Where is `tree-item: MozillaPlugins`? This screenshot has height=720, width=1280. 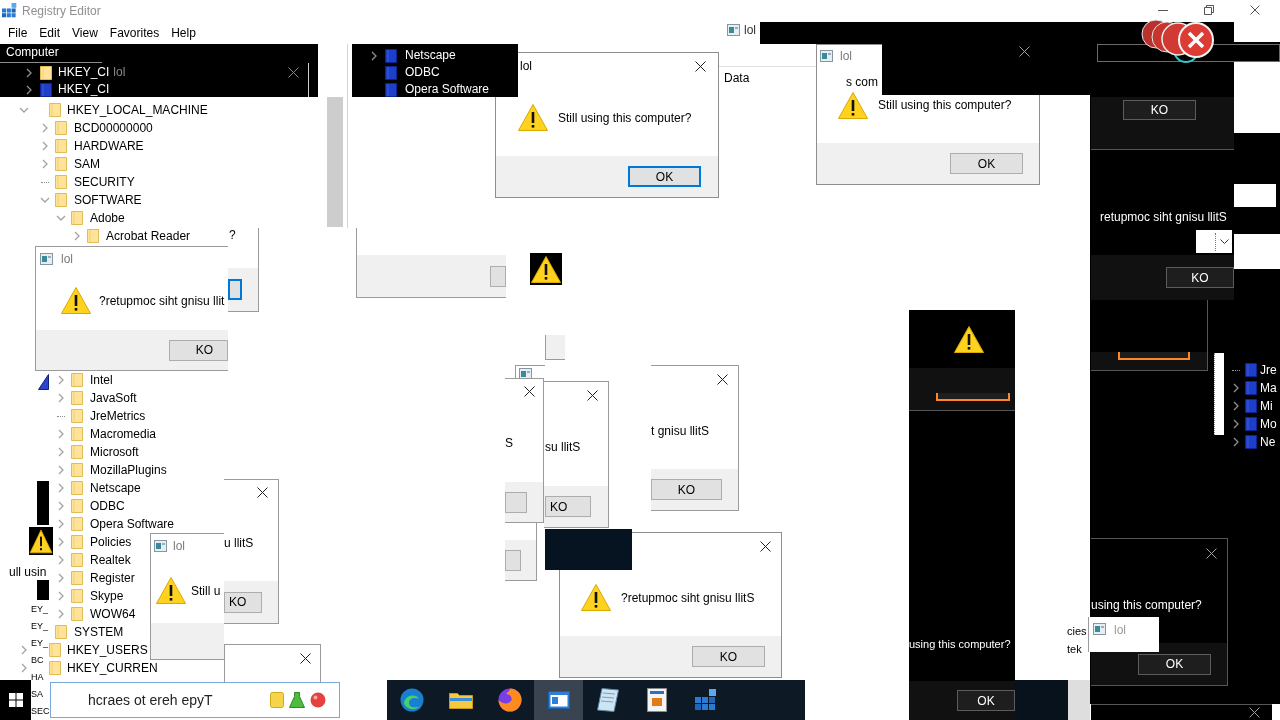 tree-item: MozillaPlugins is located at coordinates (128, 470).